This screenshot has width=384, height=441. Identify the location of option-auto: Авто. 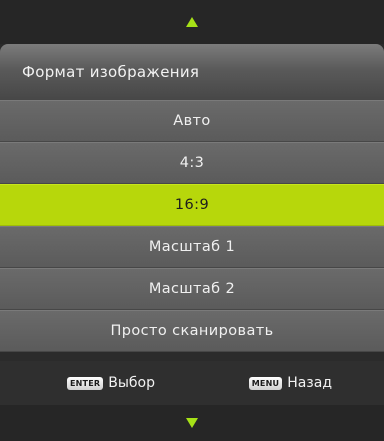
(192, 121).